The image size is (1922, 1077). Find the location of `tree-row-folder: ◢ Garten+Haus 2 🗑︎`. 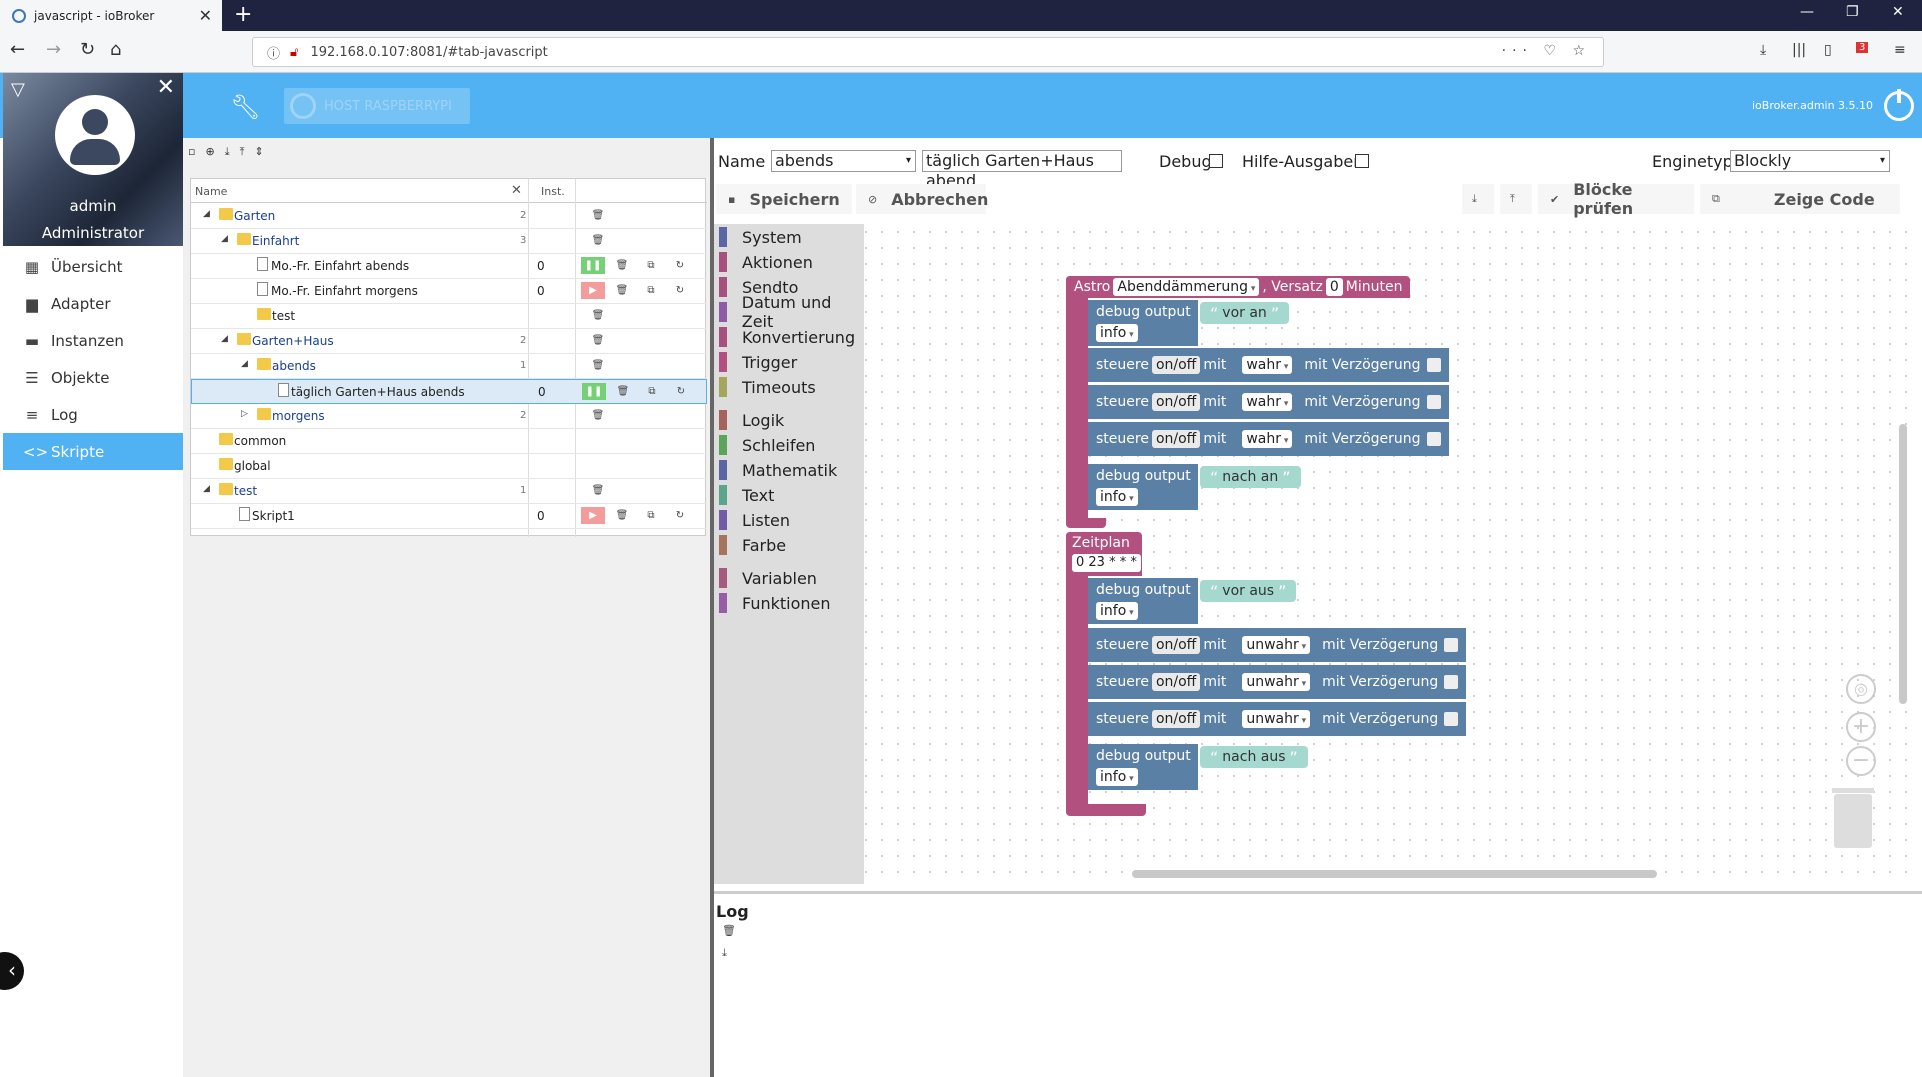

tree-row-folder: ◢ Garten+Haus 2 🗑︎ is located at coordinates (449, 341).